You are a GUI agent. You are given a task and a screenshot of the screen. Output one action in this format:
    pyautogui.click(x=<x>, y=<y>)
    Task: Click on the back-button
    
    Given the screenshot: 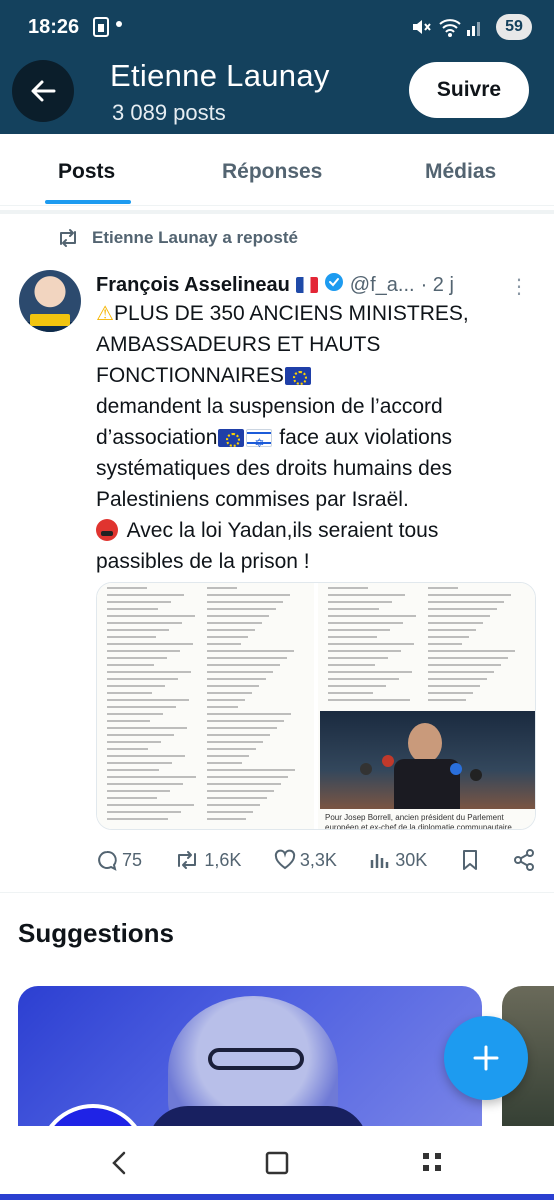 What is the action you would take?
    pyautogui.click(x=43, y=91)
    